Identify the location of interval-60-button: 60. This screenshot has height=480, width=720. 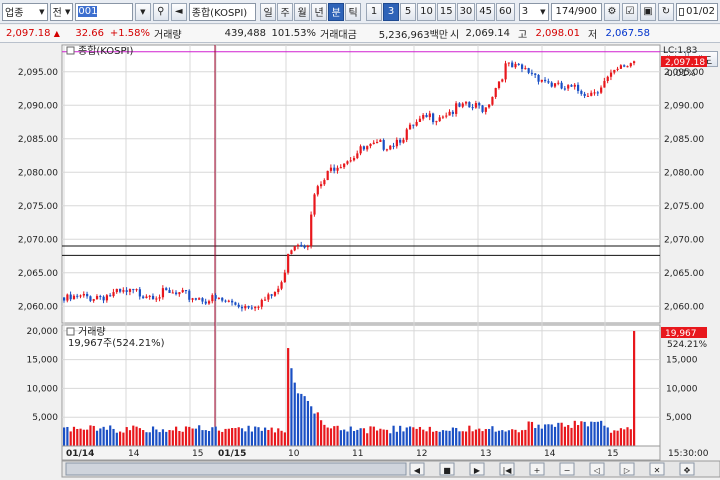
(505, 11).